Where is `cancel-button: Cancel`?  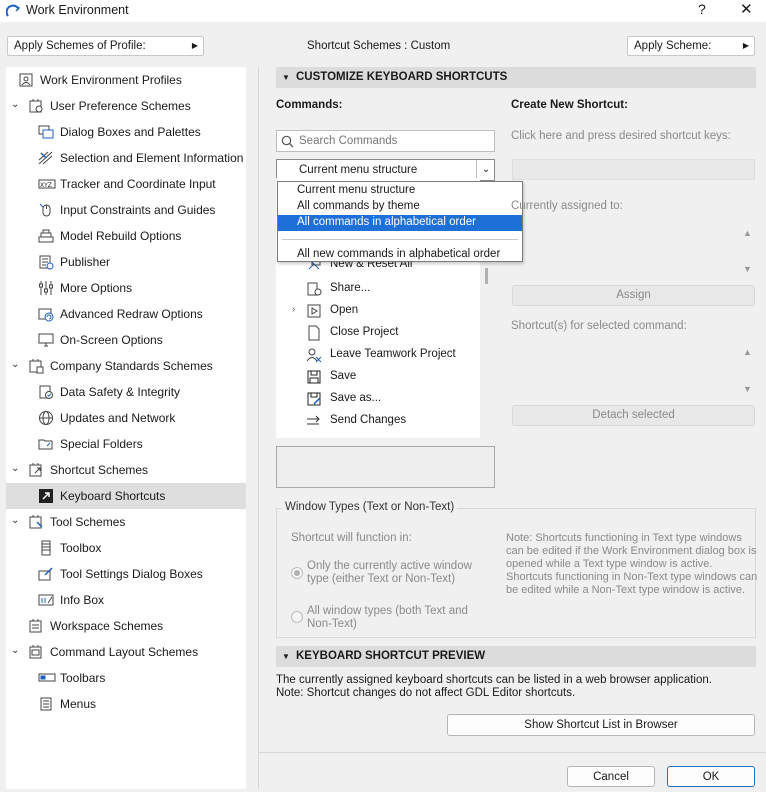 cancel-button: Cancel is located at coordinates (611, 776).